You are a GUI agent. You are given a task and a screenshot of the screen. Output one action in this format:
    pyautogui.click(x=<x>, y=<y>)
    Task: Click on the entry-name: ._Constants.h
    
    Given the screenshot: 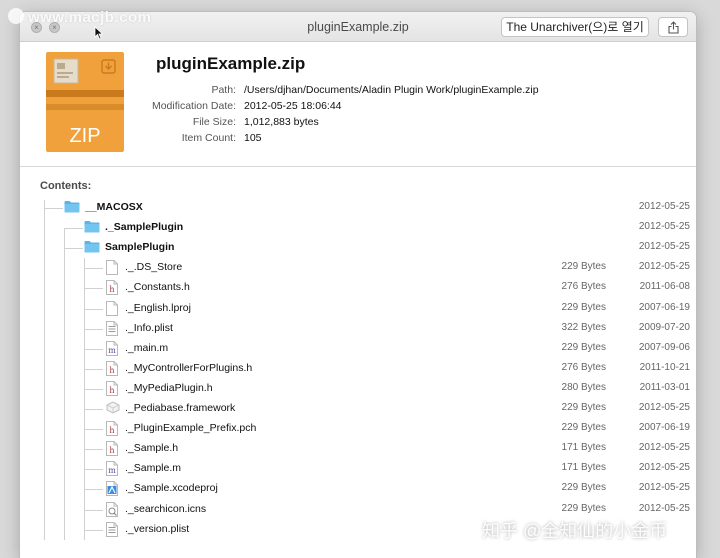 What is the action you would take?
    pyautogui.click(x=157, y=287)
    